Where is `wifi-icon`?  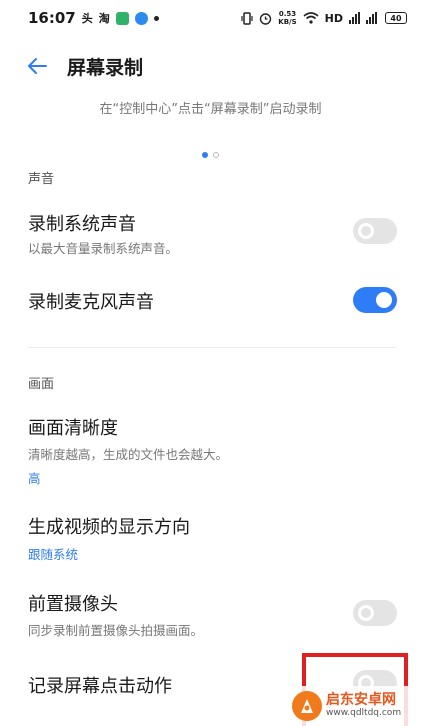
wifi-icon is located at coordinates (311, 18).